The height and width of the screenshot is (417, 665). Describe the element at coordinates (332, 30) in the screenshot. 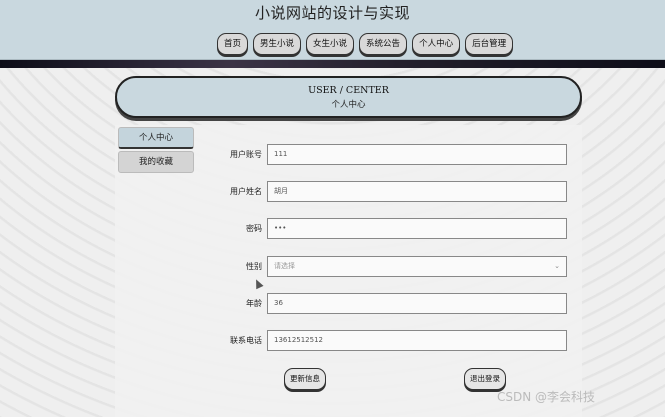

I see `site-header: 小说网站的设计与实现 首页 男生小说 女生小说 系统公告 个人中心 后台管理` at that location.